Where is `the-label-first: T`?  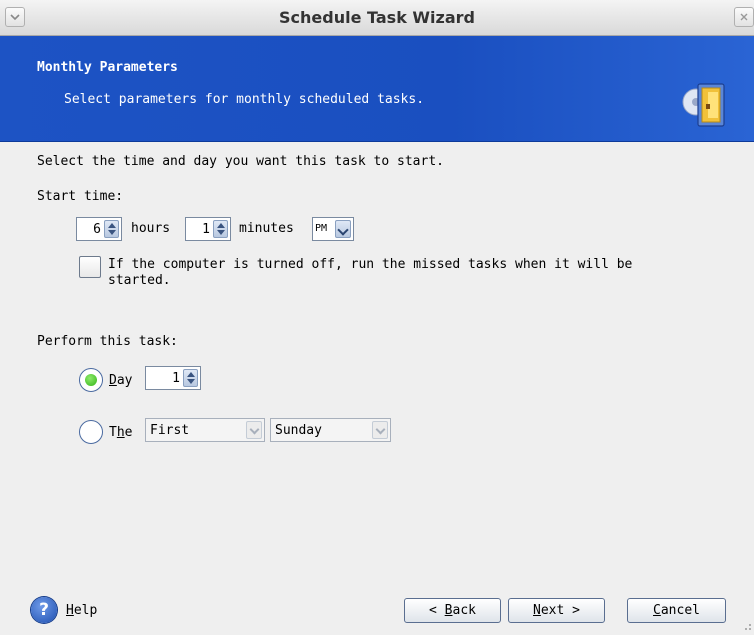
the-label-first: T is located at coordinates (113, 432).